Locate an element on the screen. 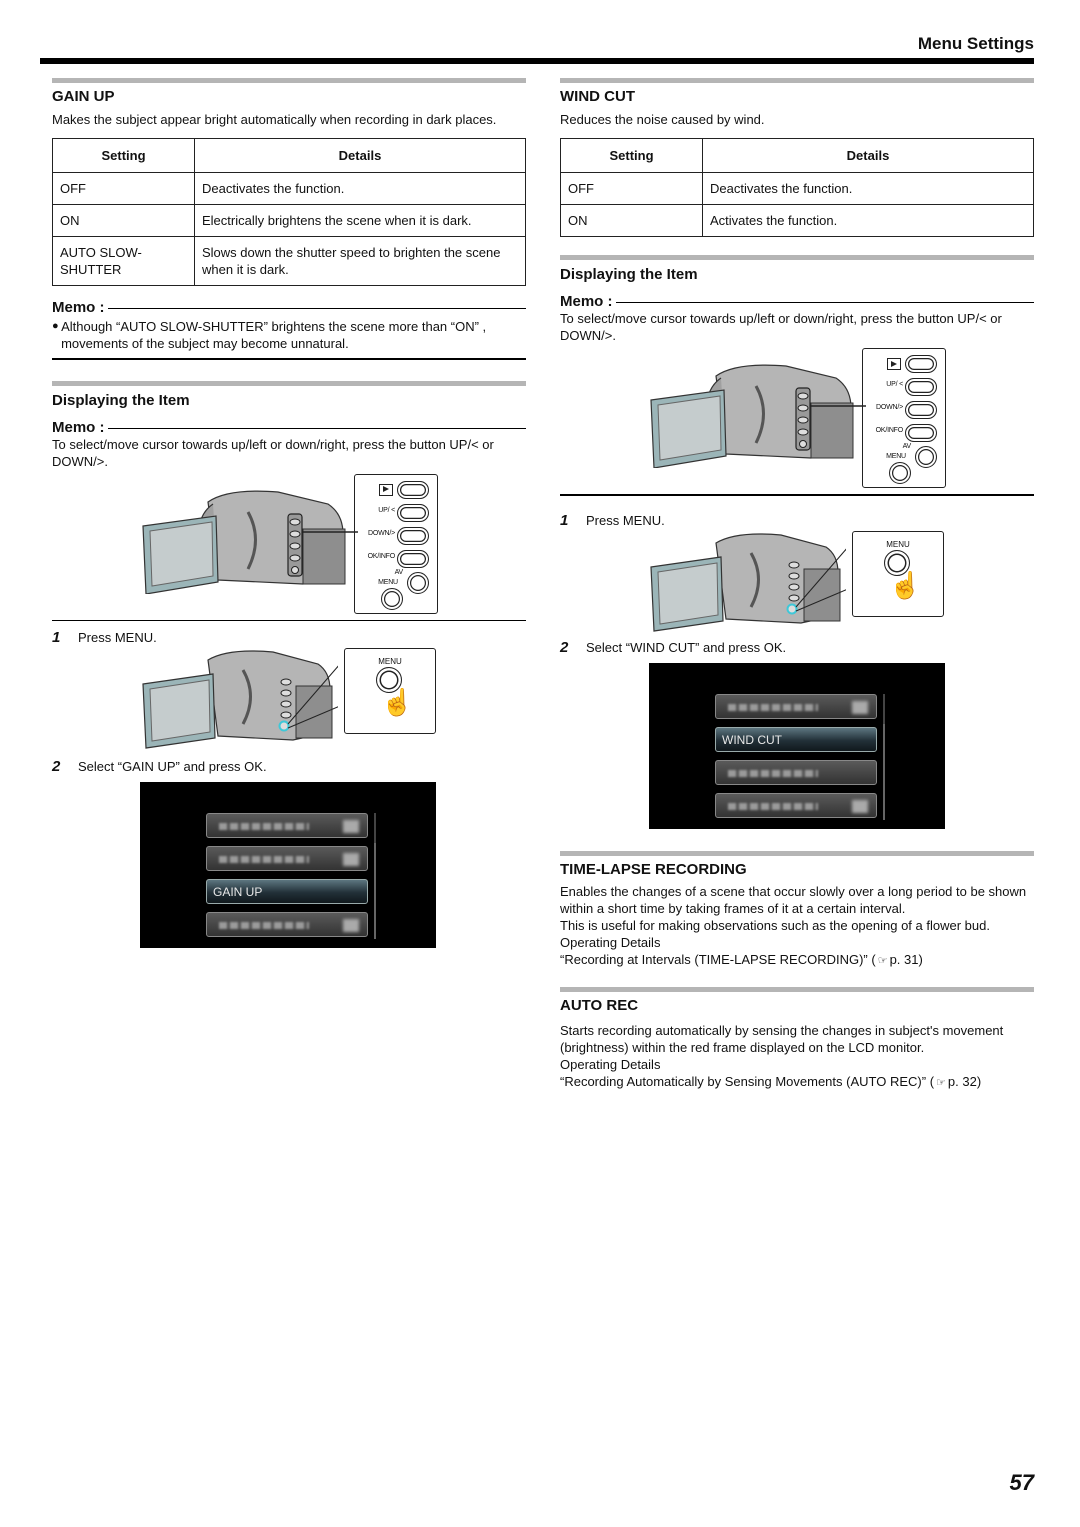 Image resolution: width=1080 pixels, height=1527 pixels. details-cell: Deactivates the function. is located at coordinates (360, 188).